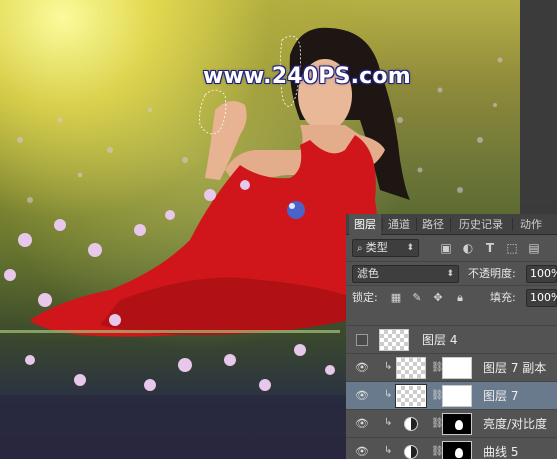 The width and height of the screenshot is (557, 459). Describe the element at coordinates (512, 248) in the screenshot. I see `shape-filter-icon: ⬚` at that location.